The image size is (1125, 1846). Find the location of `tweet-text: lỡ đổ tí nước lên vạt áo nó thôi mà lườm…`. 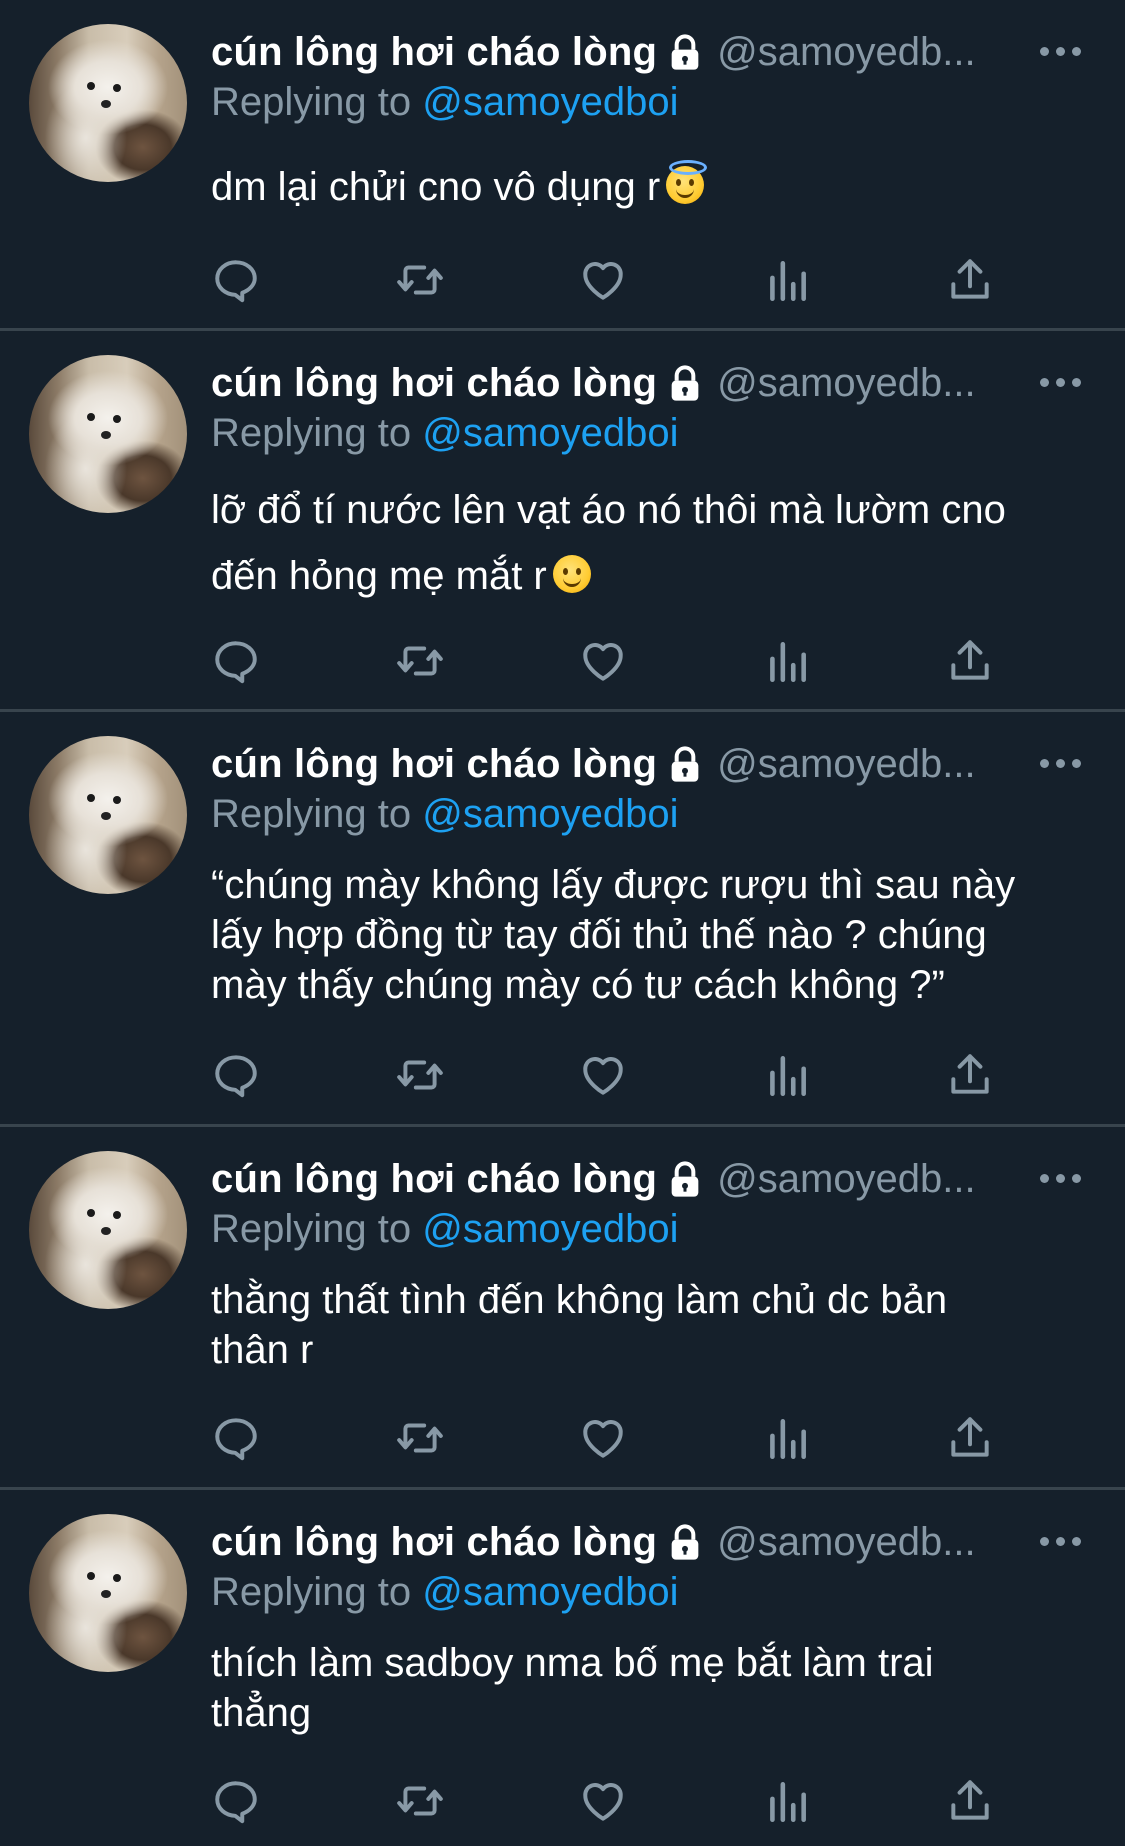

tweet-text: lỡ đổ tí nước lên vạt áo nó thôi mà lườm… is located at coordinates (651, 543).